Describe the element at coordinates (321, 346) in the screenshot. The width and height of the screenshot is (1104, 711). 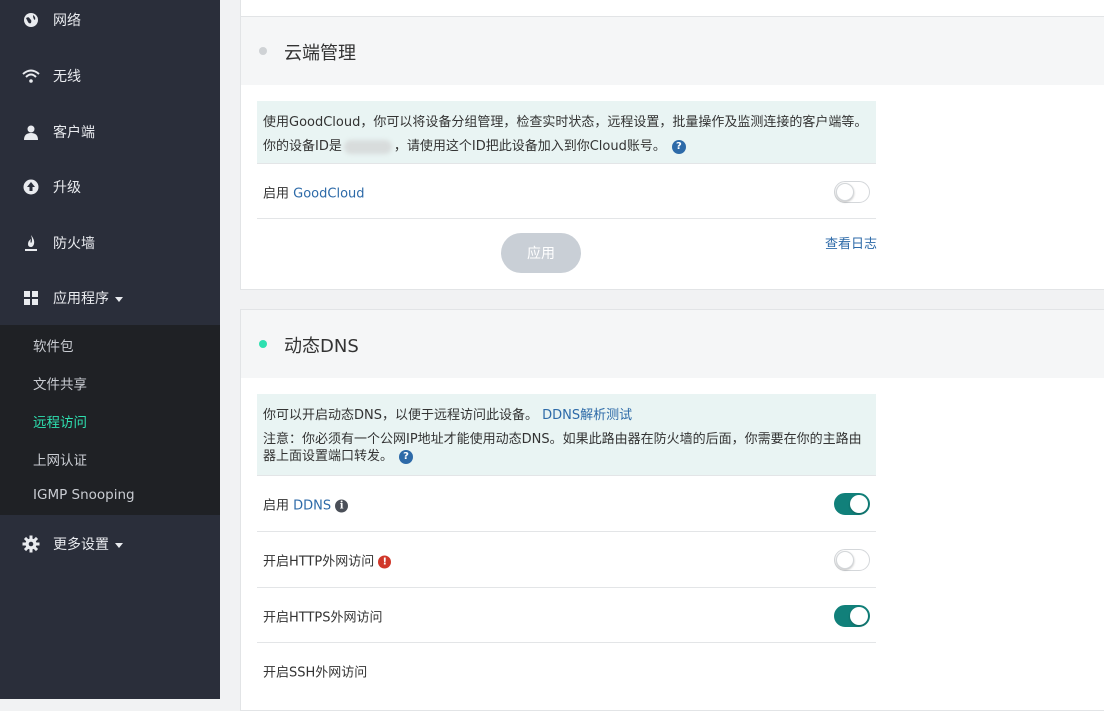
I see `card-title: 动态DNS` at that location.